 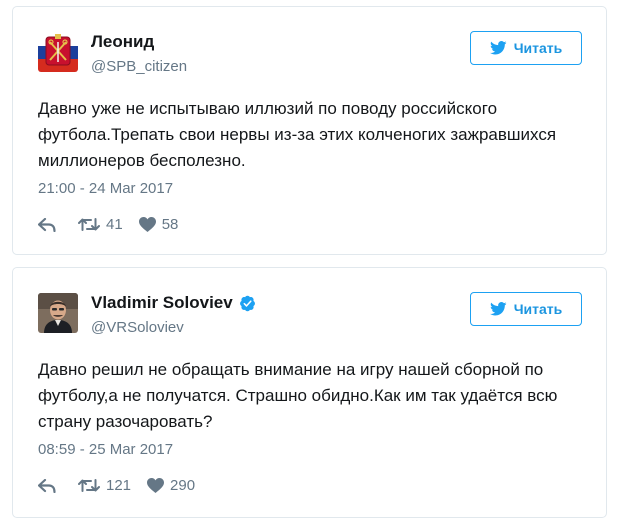 I want to click on user-name-row: Vladimir Soloviev, so click(x=173, y=303).